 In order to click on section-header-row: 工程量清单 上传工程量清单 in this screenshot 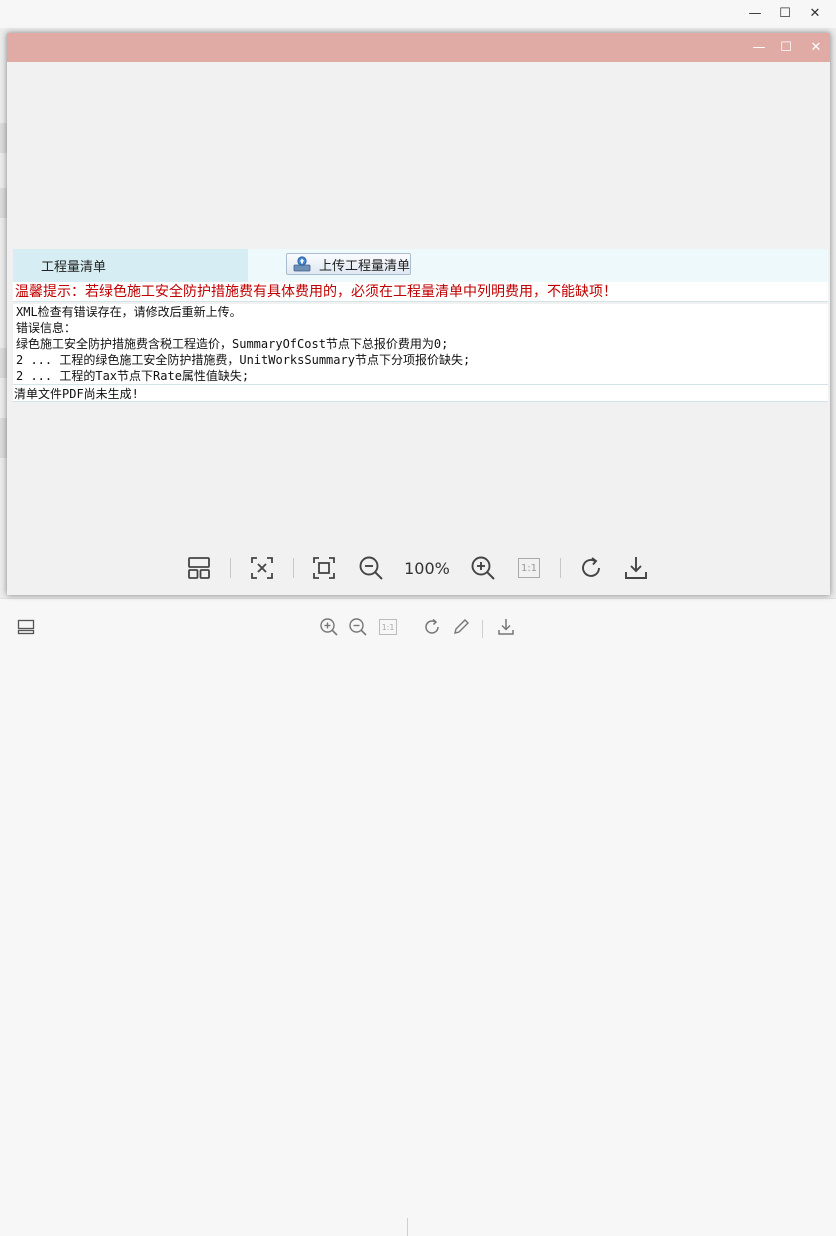, I will do `click(420, 266)`.